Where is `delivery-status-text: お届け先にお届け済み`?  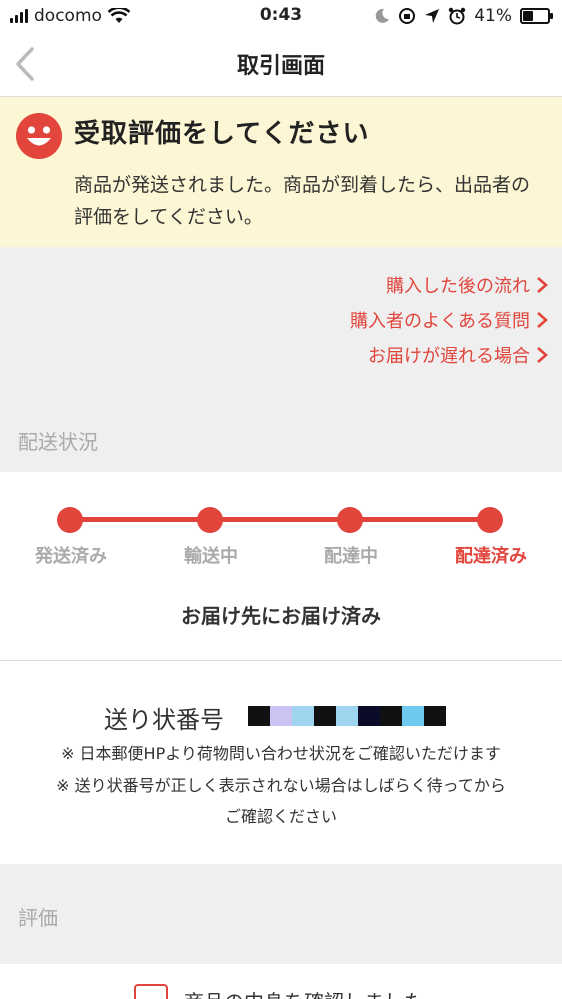
delivery-status-text: お届け先にお届け済み is located at coordinates (281, 616).